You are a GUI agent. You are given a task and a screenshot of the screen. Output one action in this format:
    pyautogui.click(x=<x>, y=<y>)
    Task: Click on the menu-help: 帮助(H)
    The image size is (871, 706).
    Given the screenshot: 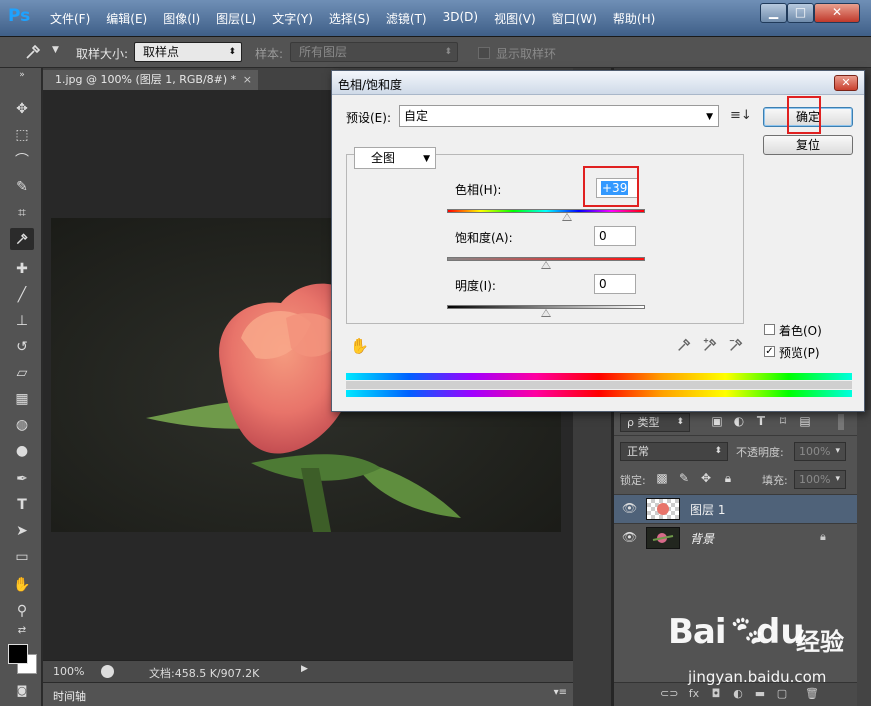 What is the action you would take?
    pyautogui.click(x=634, y=18)
    